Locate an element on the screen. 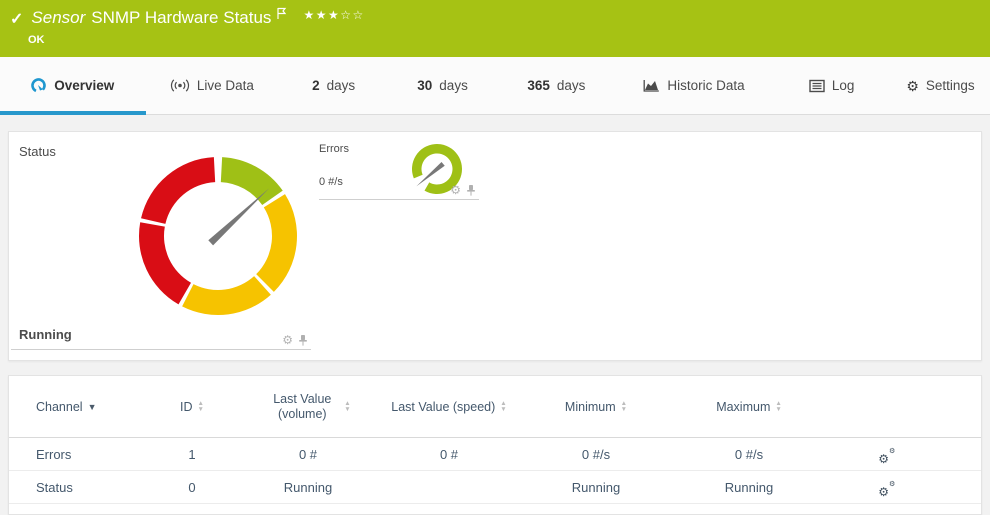 This screenshot has height=515, width=990. column-header-id: ID ▲ ▼ is located at coordinates (192, 407).